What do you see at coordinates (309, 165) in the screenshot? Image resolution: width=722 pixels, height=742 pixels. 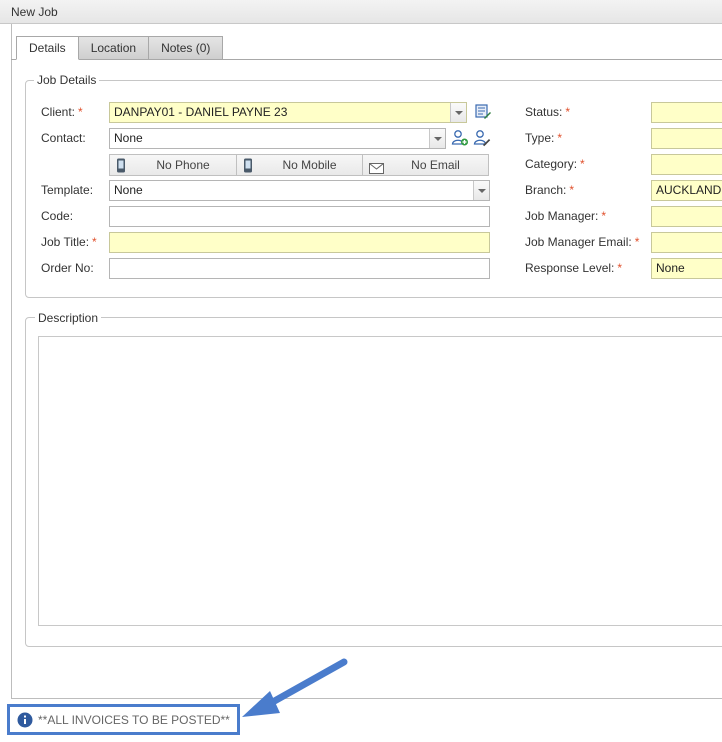 I see `mobile-button-label: No Mobile` at bounding box center [309, 165].